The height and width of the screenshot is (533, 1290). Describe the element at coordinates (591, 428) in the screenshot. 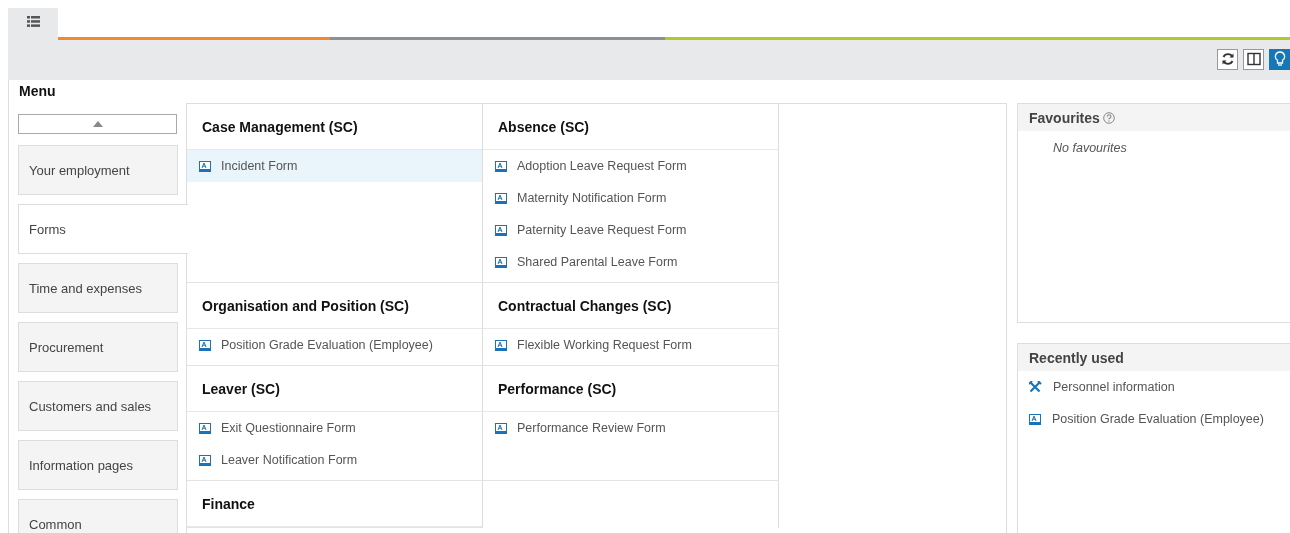

I see `form-label: Performance Review Form` at that location.